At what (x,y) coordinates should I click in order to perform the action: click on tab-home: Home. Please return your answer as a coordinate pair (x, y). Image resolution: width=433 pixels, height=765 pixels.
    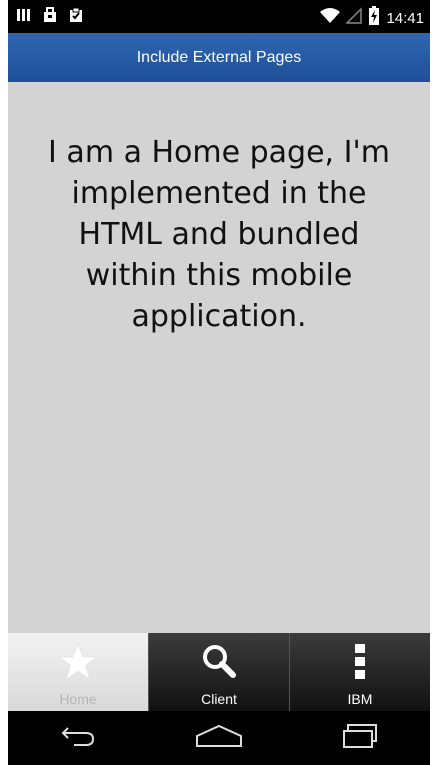
    Looking at the image, I should click on (78, 672).